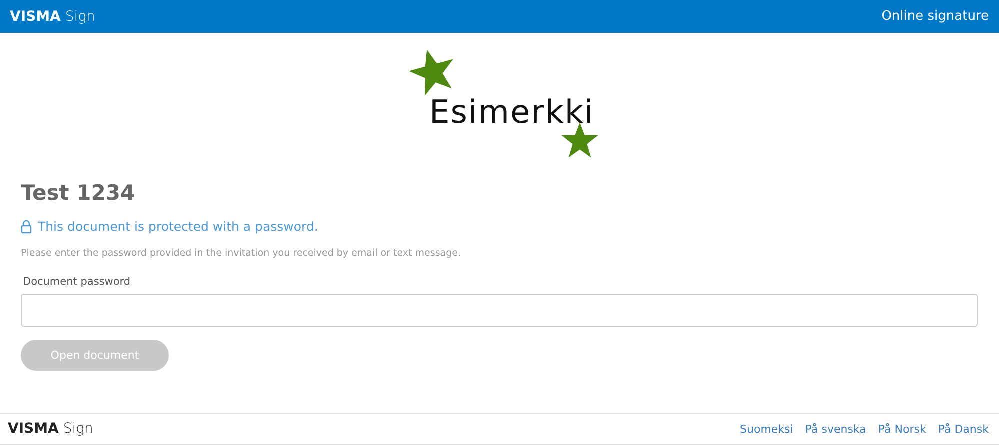 The width and height of the screenshot is (999, 445). Describe the element at coordinates (26, 227) in the screenshot. I see `lock-icon` at that location.